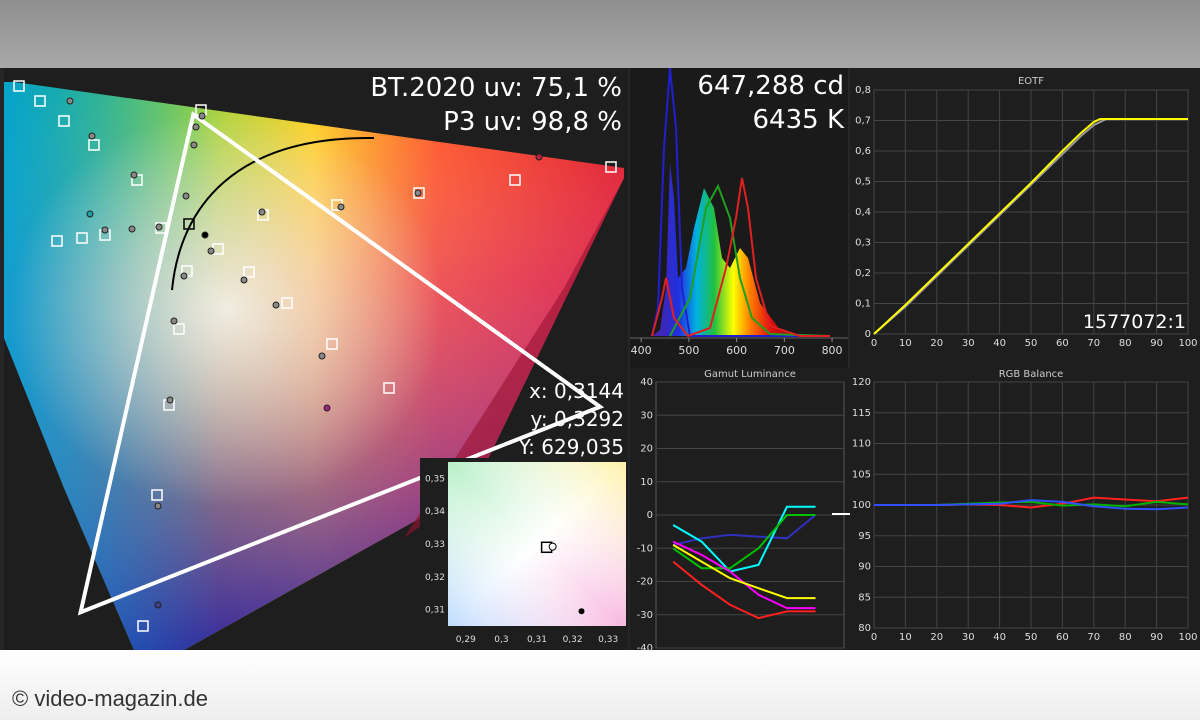  I want to click on y-tick-label: 0,7, so click(863, 121).